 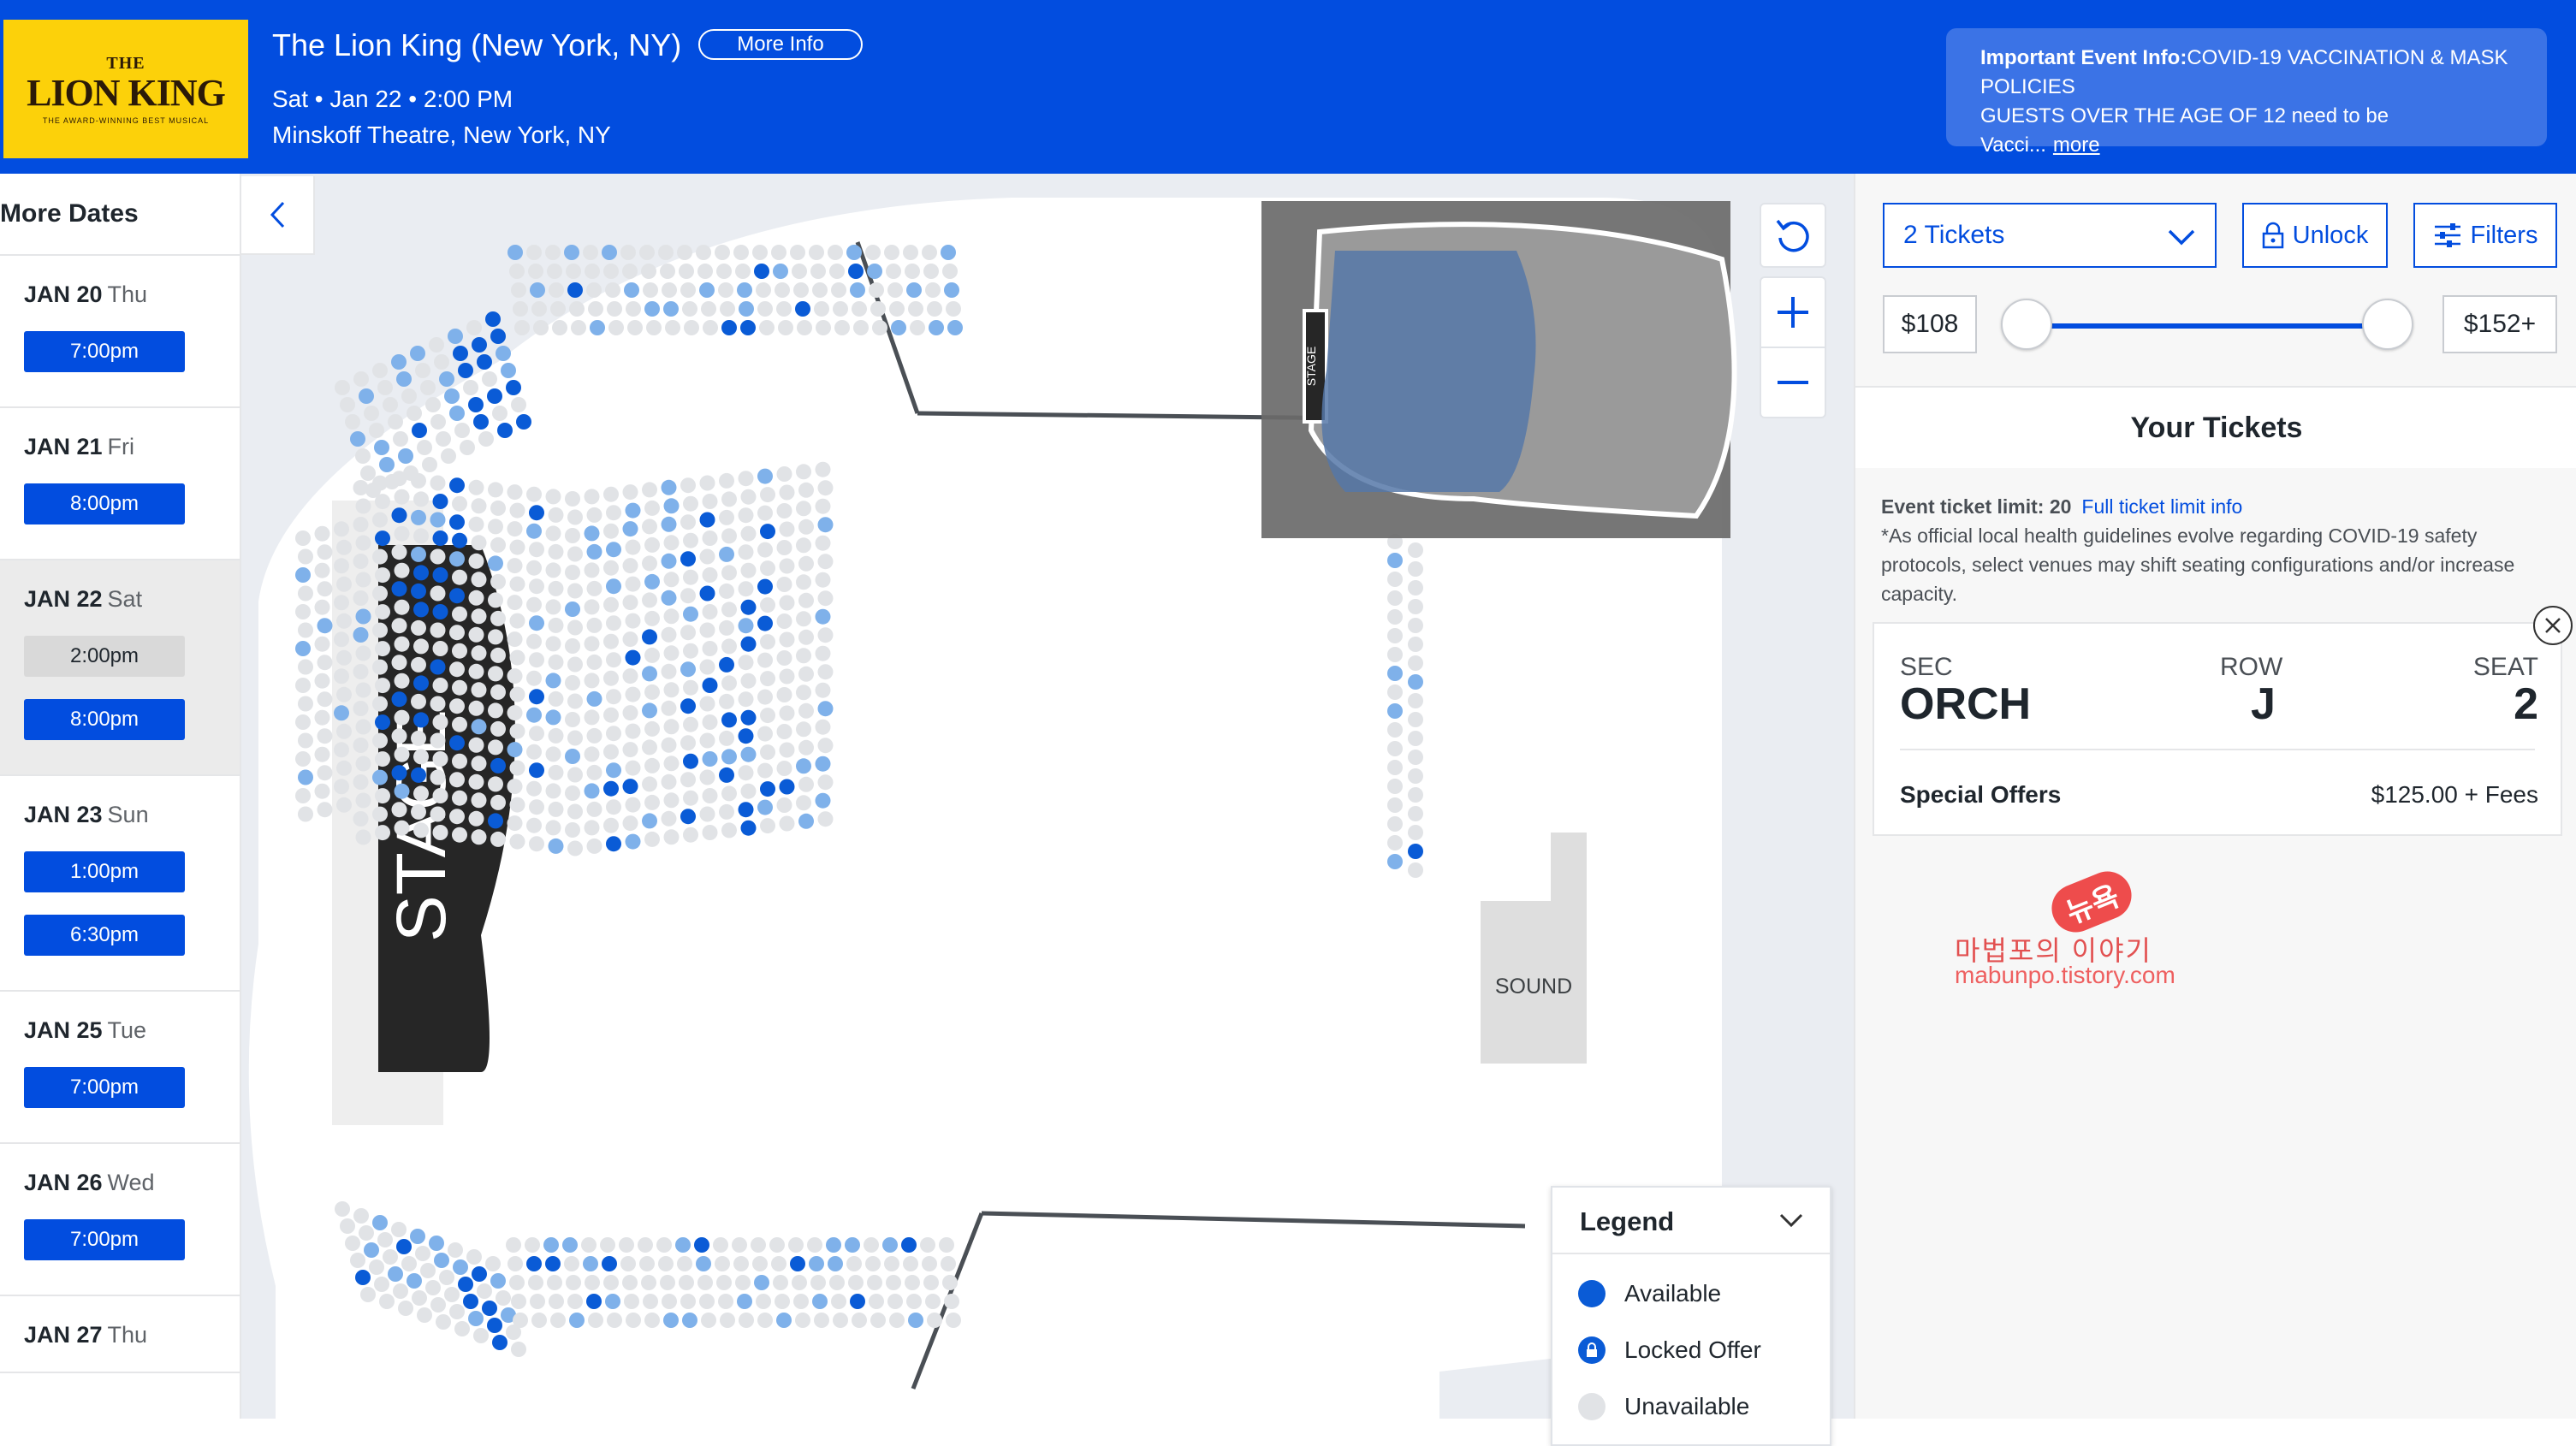 What do you see at coordinates (2499, 324) in the screenshot?
I see `price-max-field: $152+` at bounding box center [2499, 324].